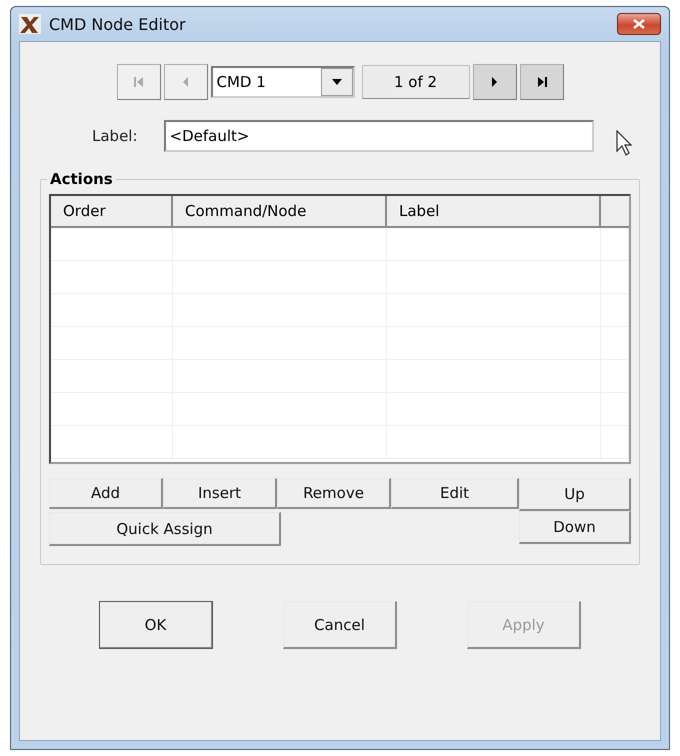 Image resolution: width=680 pixels, height=756 pixels. I want to click on record-position: 1 of 2, so click(416, 82).